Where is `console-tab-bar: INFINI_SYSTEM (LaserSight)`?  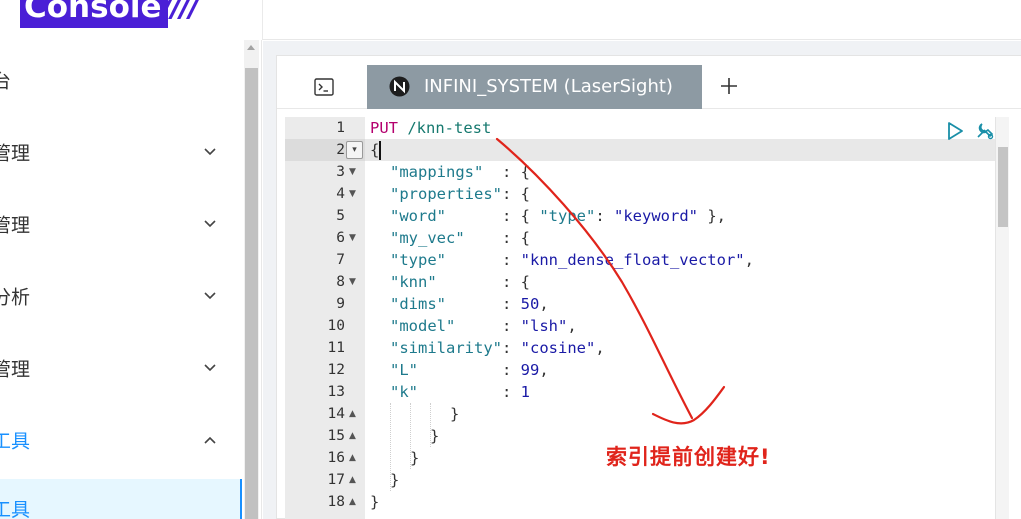 console-tab-bar: INFINI_SYSTEM (LaserSight) is located at coordinates (649, 82).